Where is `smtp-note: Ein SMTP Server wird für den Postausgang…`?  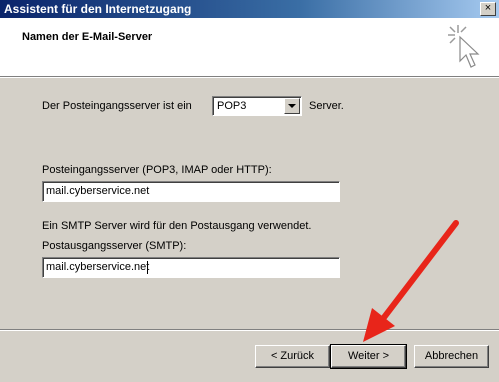 smtp-note: Ein SMTP Server wird für den Postausgang… is located at coordinates (177, 226).